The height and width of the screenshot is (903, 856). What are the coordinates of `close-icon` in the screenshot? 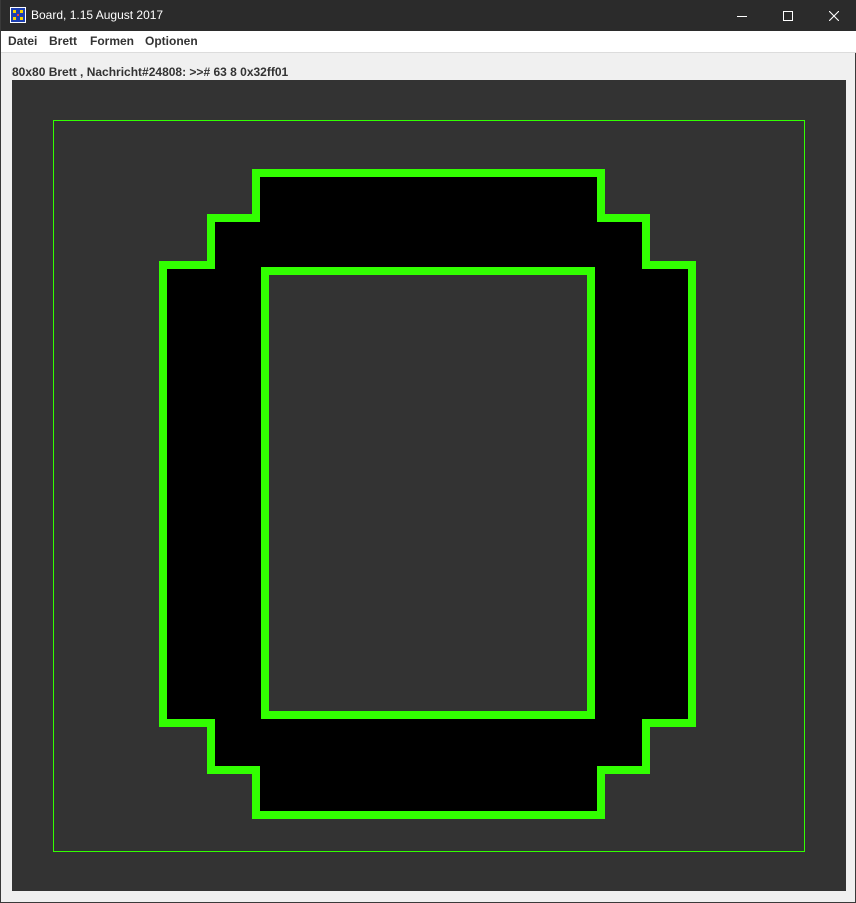 It's located at (834, 15).